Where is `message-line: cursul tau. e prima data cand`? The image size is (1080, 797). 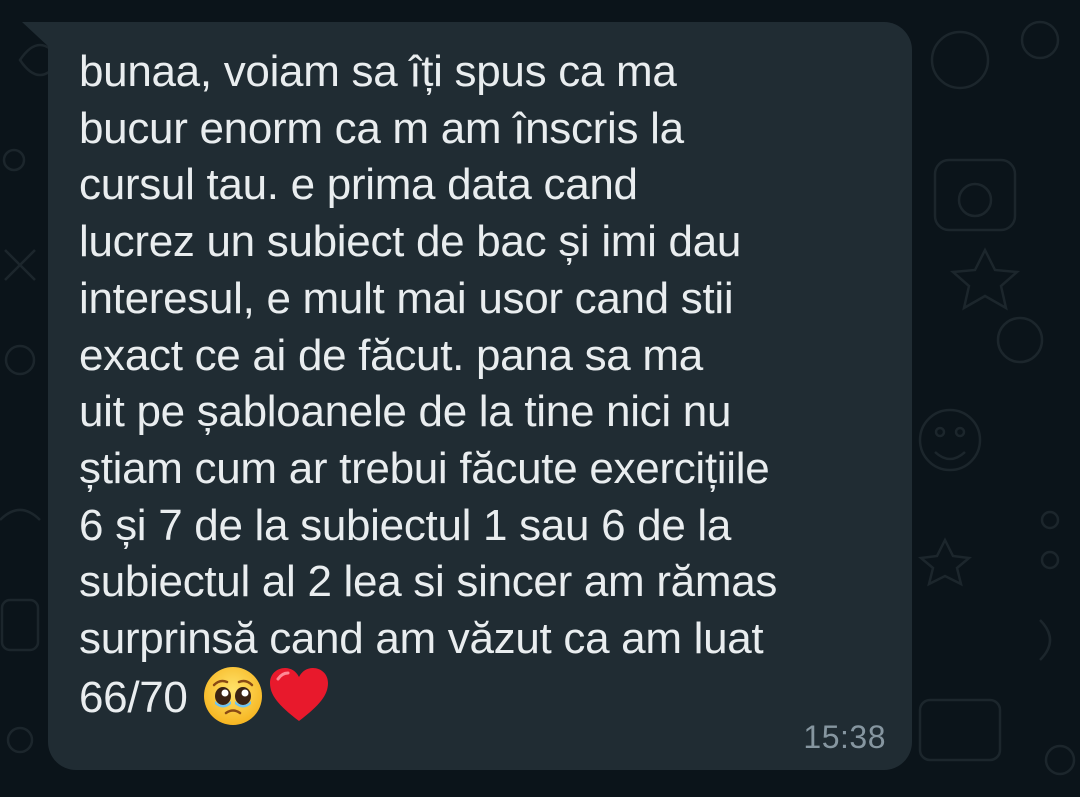 message-line: cursul tau. e prima data cand is located at coordinates (358, 185).